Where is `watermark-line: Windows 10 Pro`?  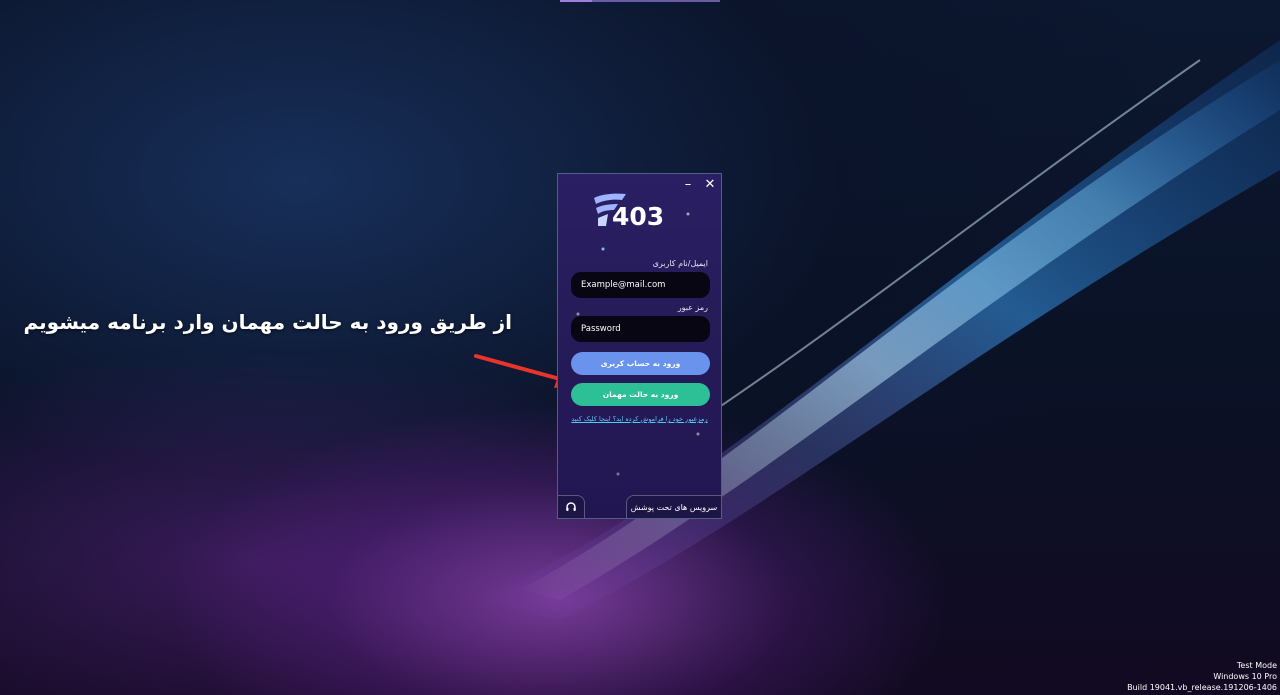
watermark-line: Windows 10 Pro is located at coordinates (1245, 676).